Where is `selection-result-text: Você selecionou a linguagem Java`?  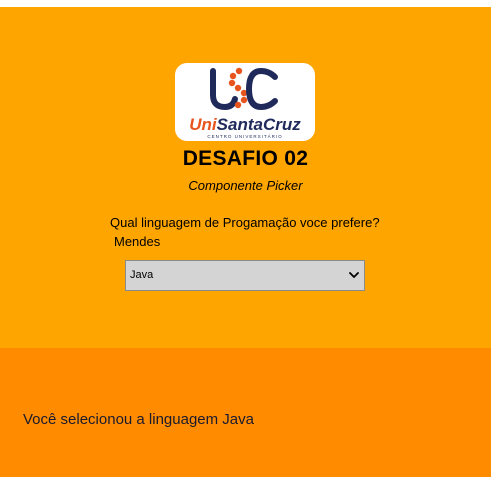
selection-result-text: Você selecionou a linguagem Java is located at coordinates (138, 419).